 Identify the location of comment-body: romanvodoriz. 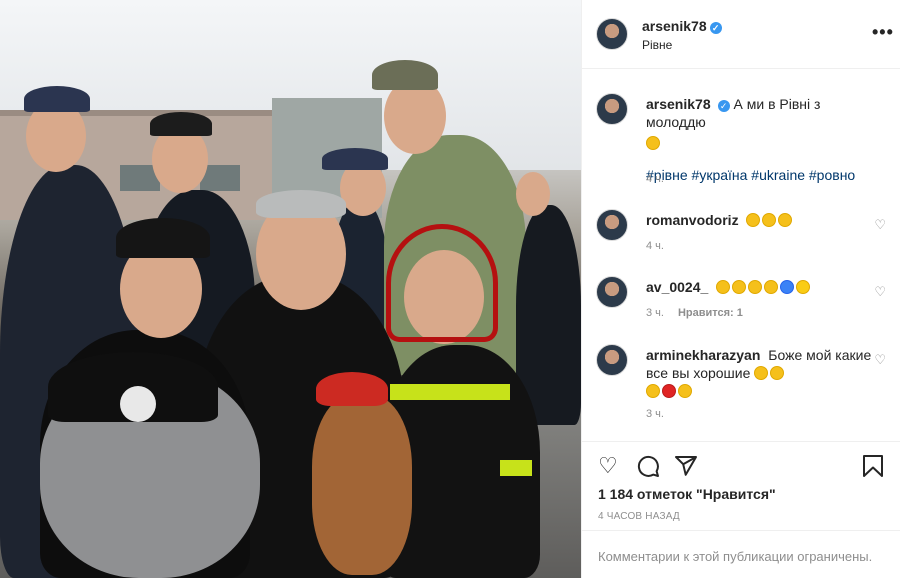
(761, 220).